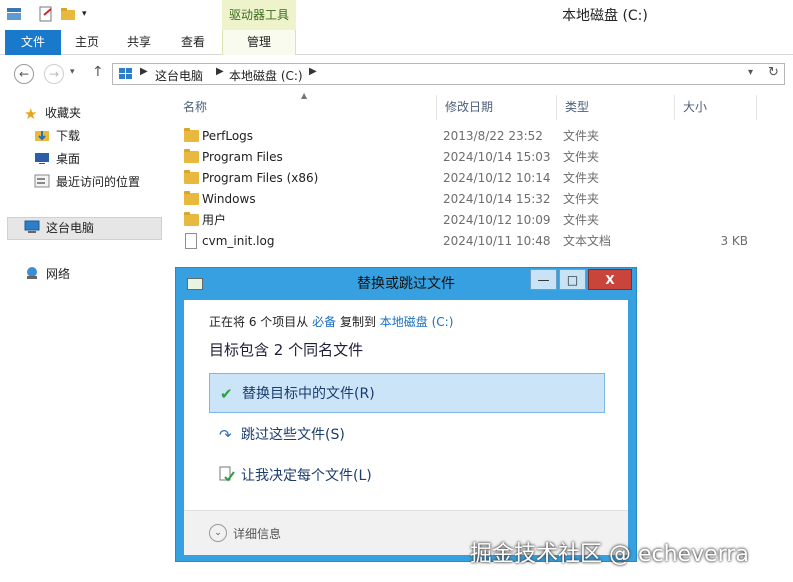 The height and width of the screenshot is (582, 793). Describe the element at coordinates (497, 241) in the screenshot. I see `file-modified-date: 2024/10/11 10:48` at that location.